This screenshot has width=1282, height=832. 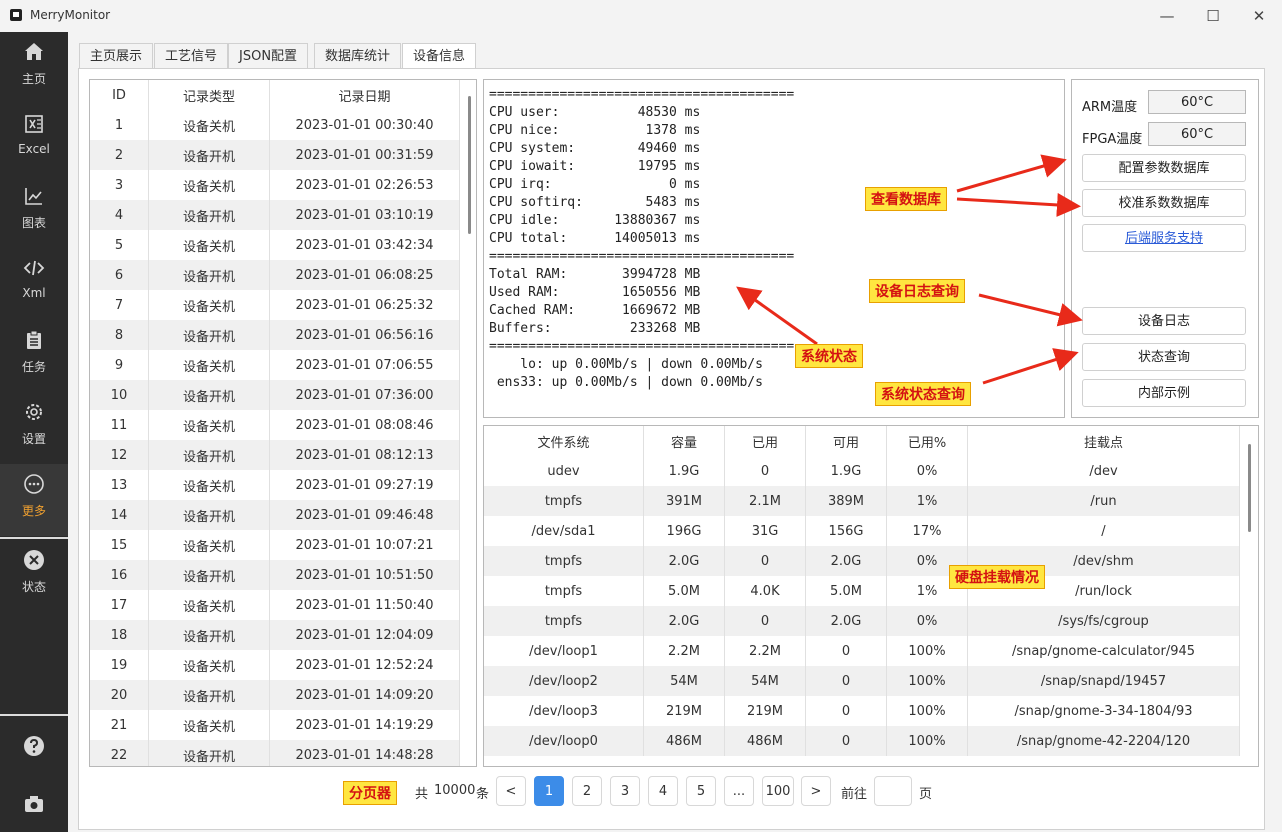 What do you see at coordinates (275, 753) in the screenshot?
I see `table-row: 22 设备开机 2023-01-01 14:48:28` at bounding box center [275, 753].